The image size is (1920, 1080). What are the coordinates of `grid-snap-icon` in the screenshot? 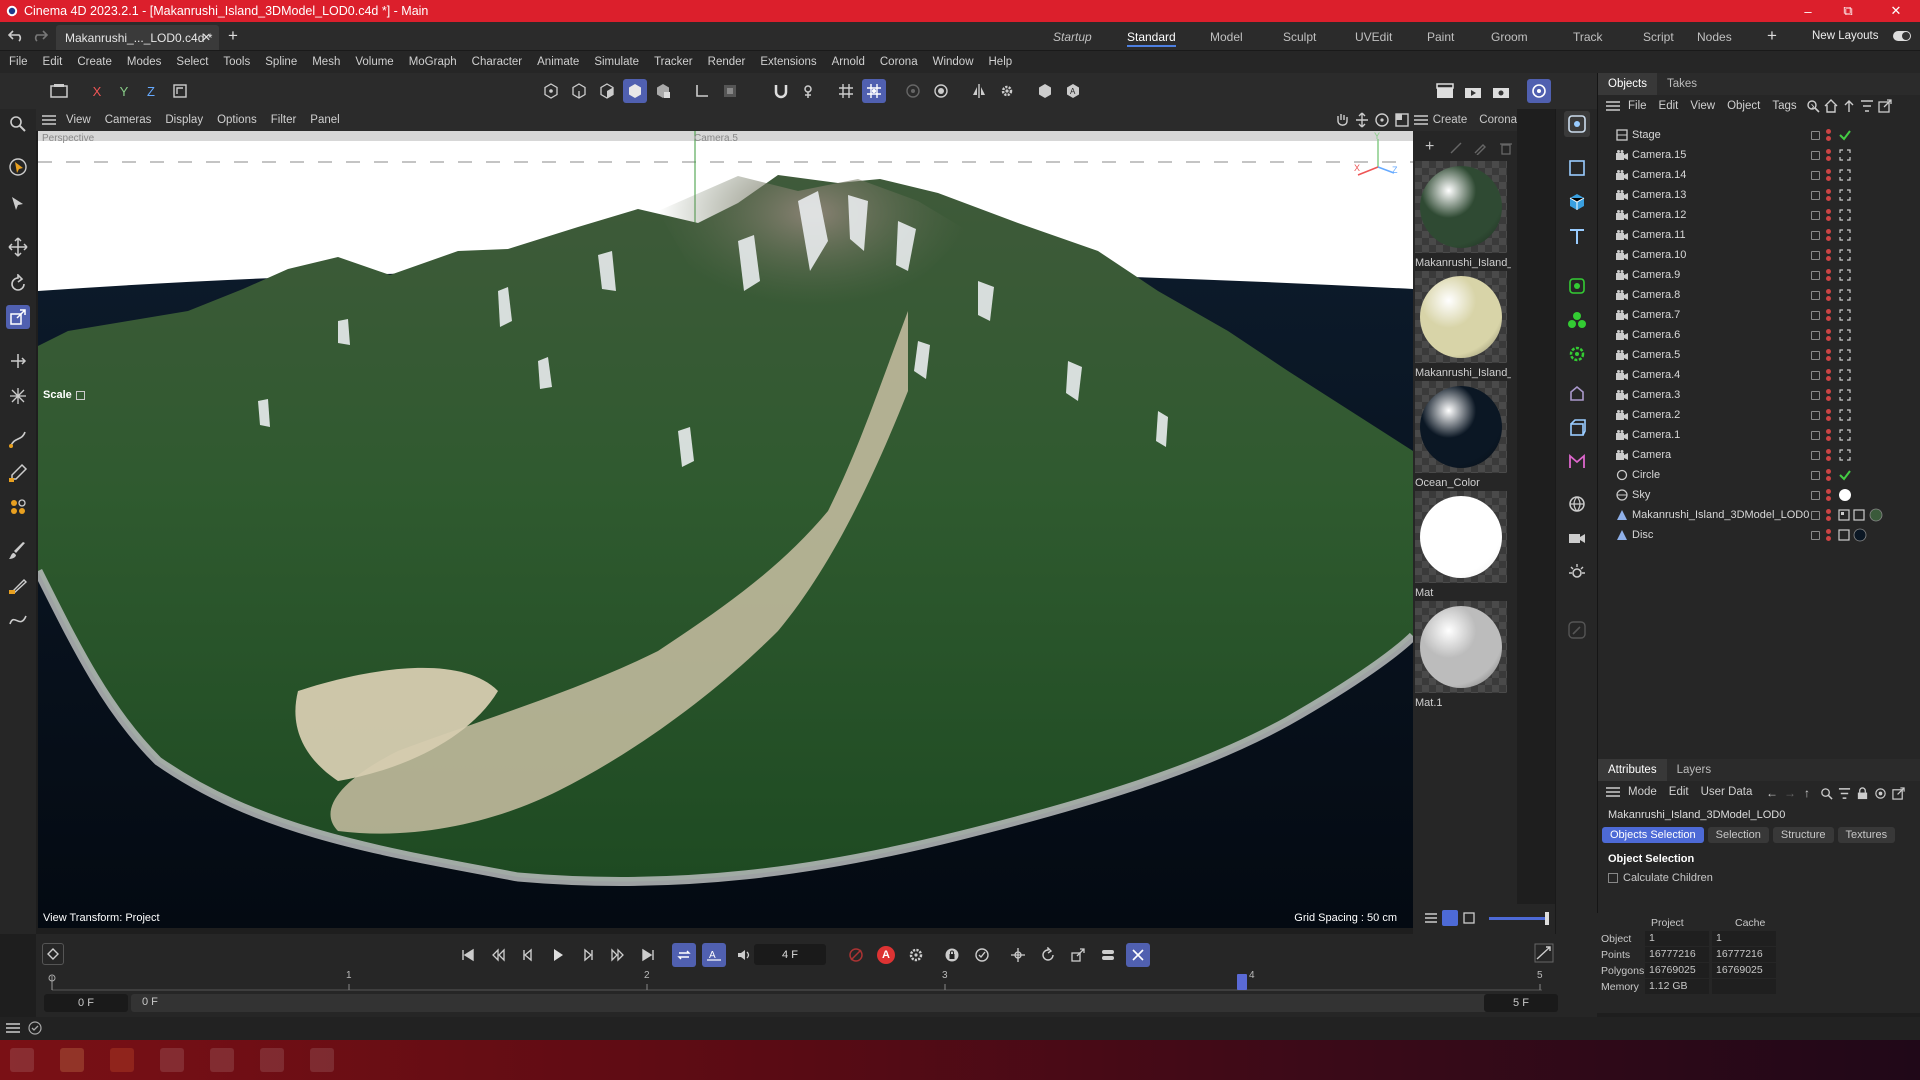 It's located at (846, 91).